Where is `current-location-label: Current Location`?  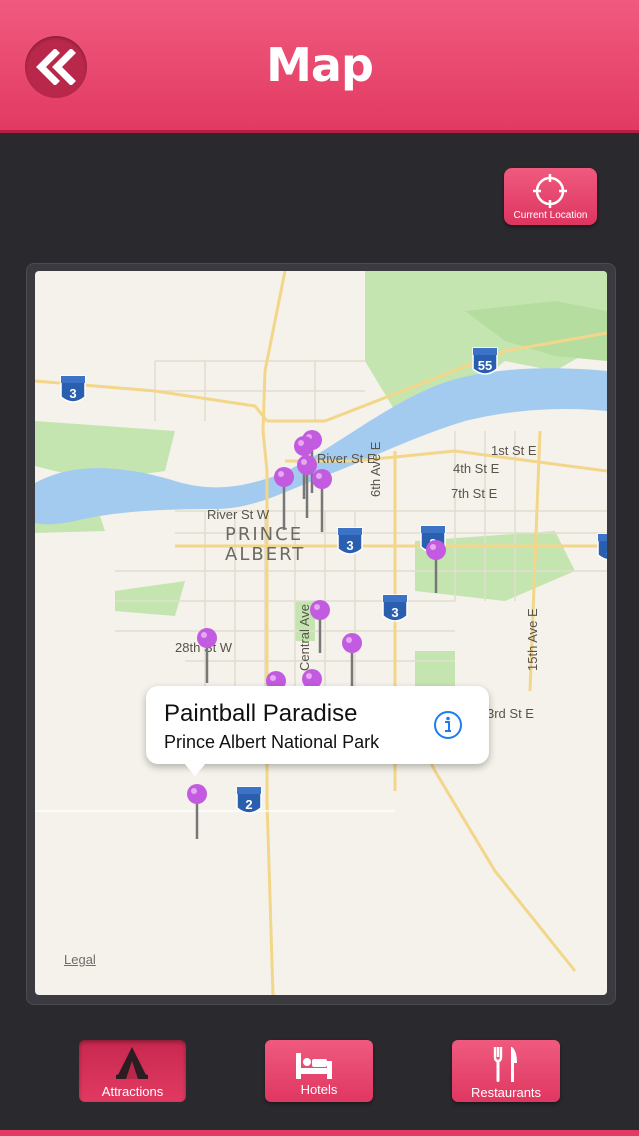
current-location-label: Current Location is located at coordinates (550, 215).